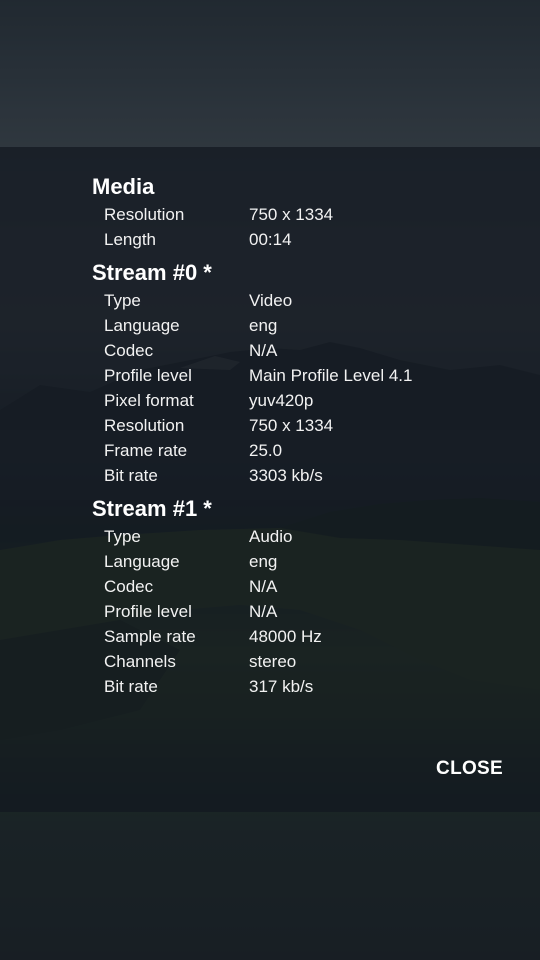 The height and width of the screenshot is (960, 540). What do you see at coordinates (130, 239) in the screenshot?
I see `info-label: Length` at bounding box center [130, 239].